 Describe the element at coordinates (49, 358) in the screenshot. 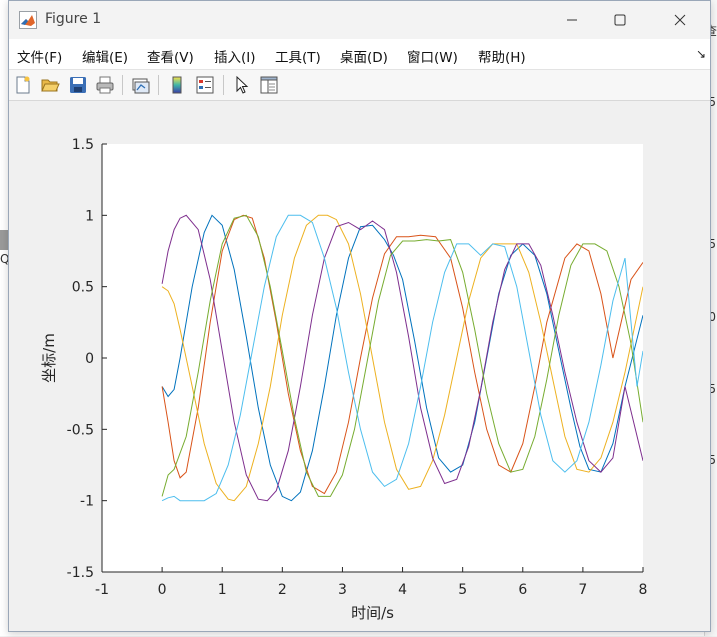

I see `y-axis-label: 坐标/m` at that location.